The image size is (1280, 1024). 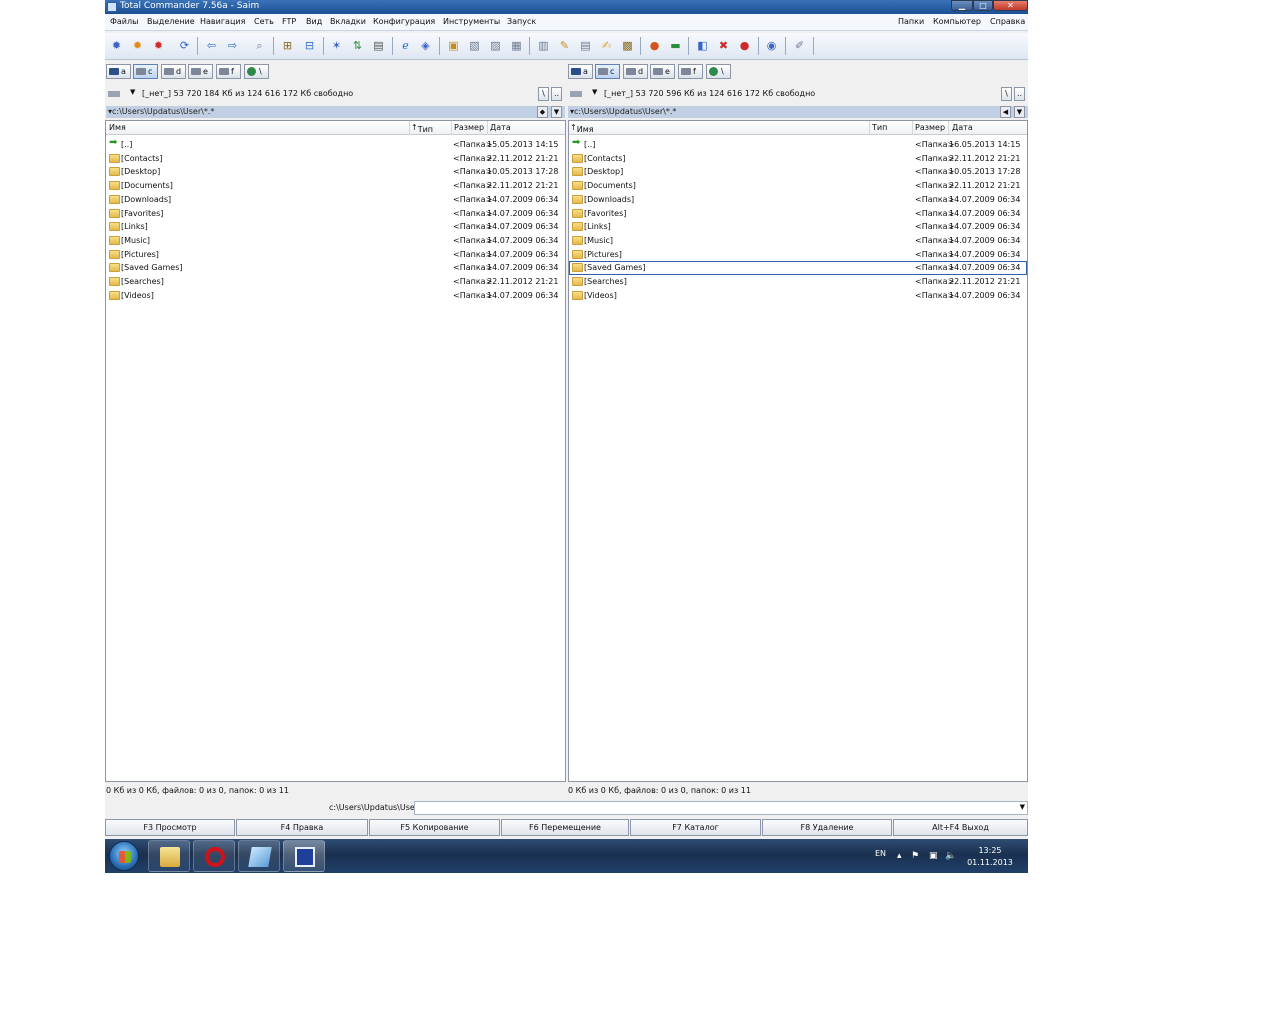 What do you see at coordinates (585, 45) in the screenshot?
I see `copy-names-icon: ▤` at bounding box center [585, 45].